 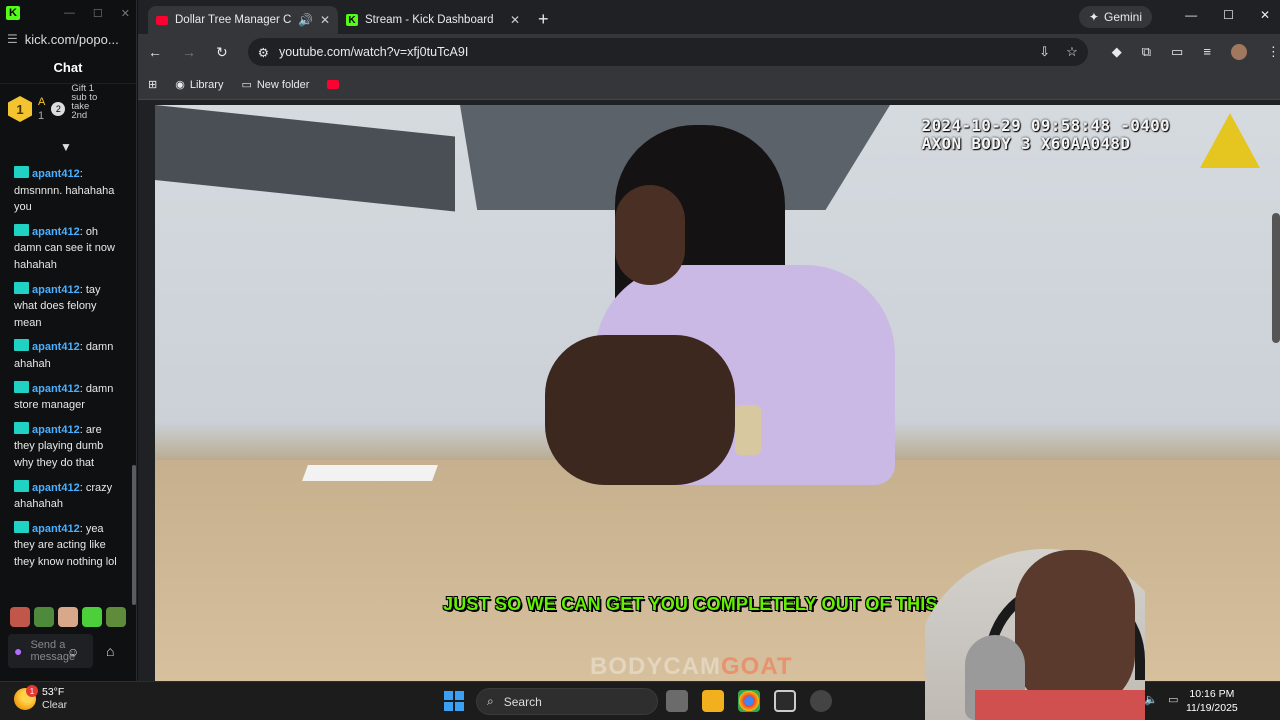 What do you see at coordinates (757, 666) in the screenshot?
I see `watermark-part-b: GOAT` at bounding box center [757, 666].